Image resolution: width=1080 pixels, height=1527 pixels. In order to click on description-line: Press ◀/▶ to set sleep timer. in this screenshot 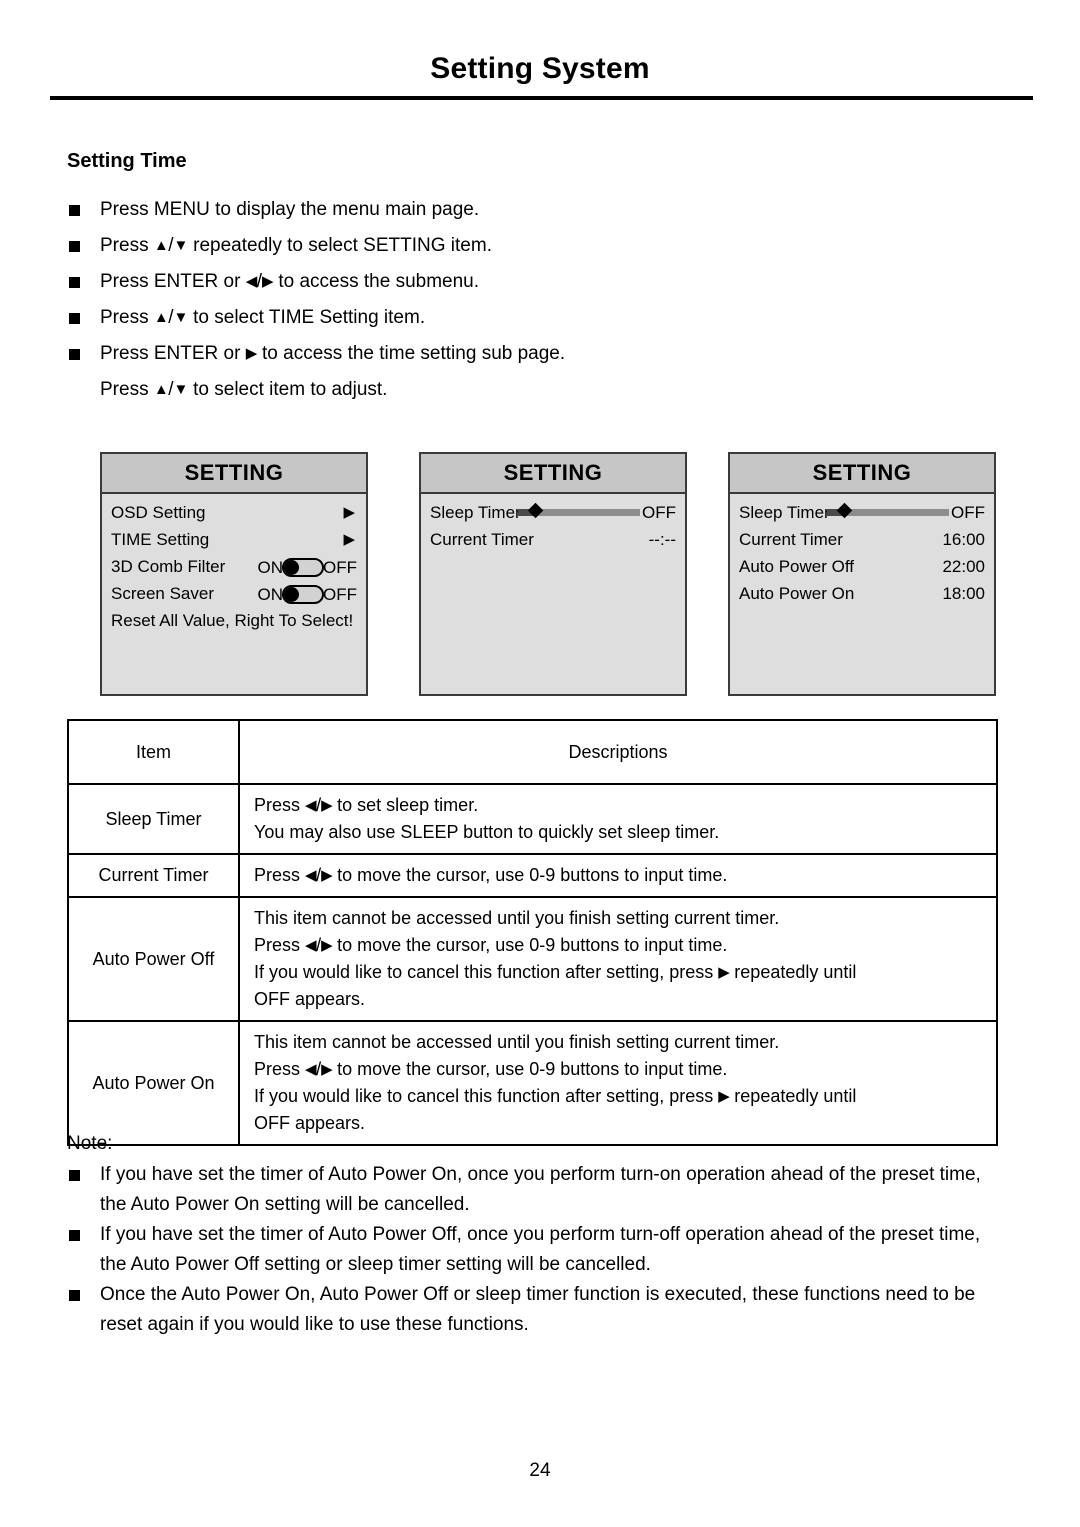, I will do `click(366, 805)`.